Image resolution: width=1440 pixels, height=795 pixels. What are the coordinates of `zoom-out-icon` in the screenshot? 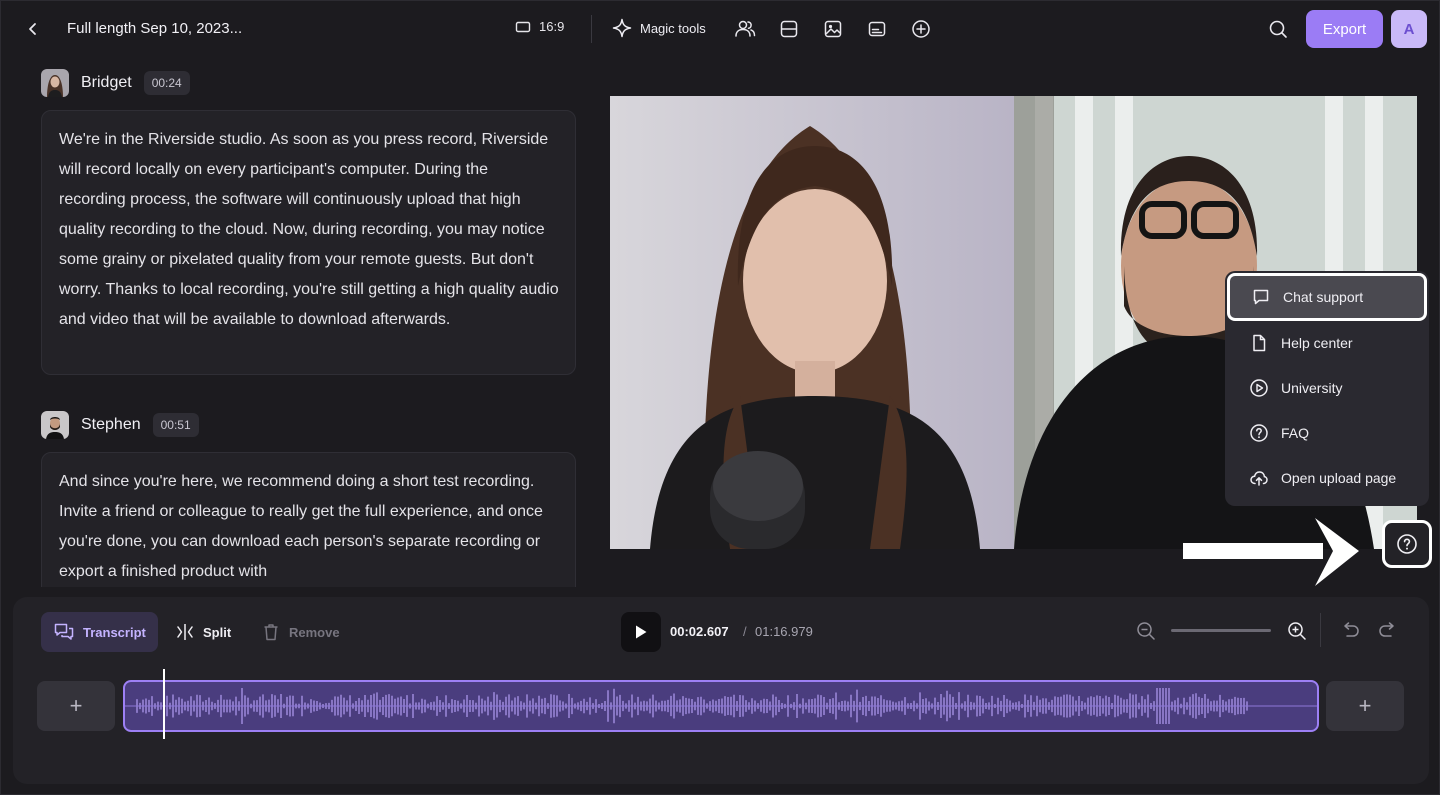 It's located at (1146, 631).